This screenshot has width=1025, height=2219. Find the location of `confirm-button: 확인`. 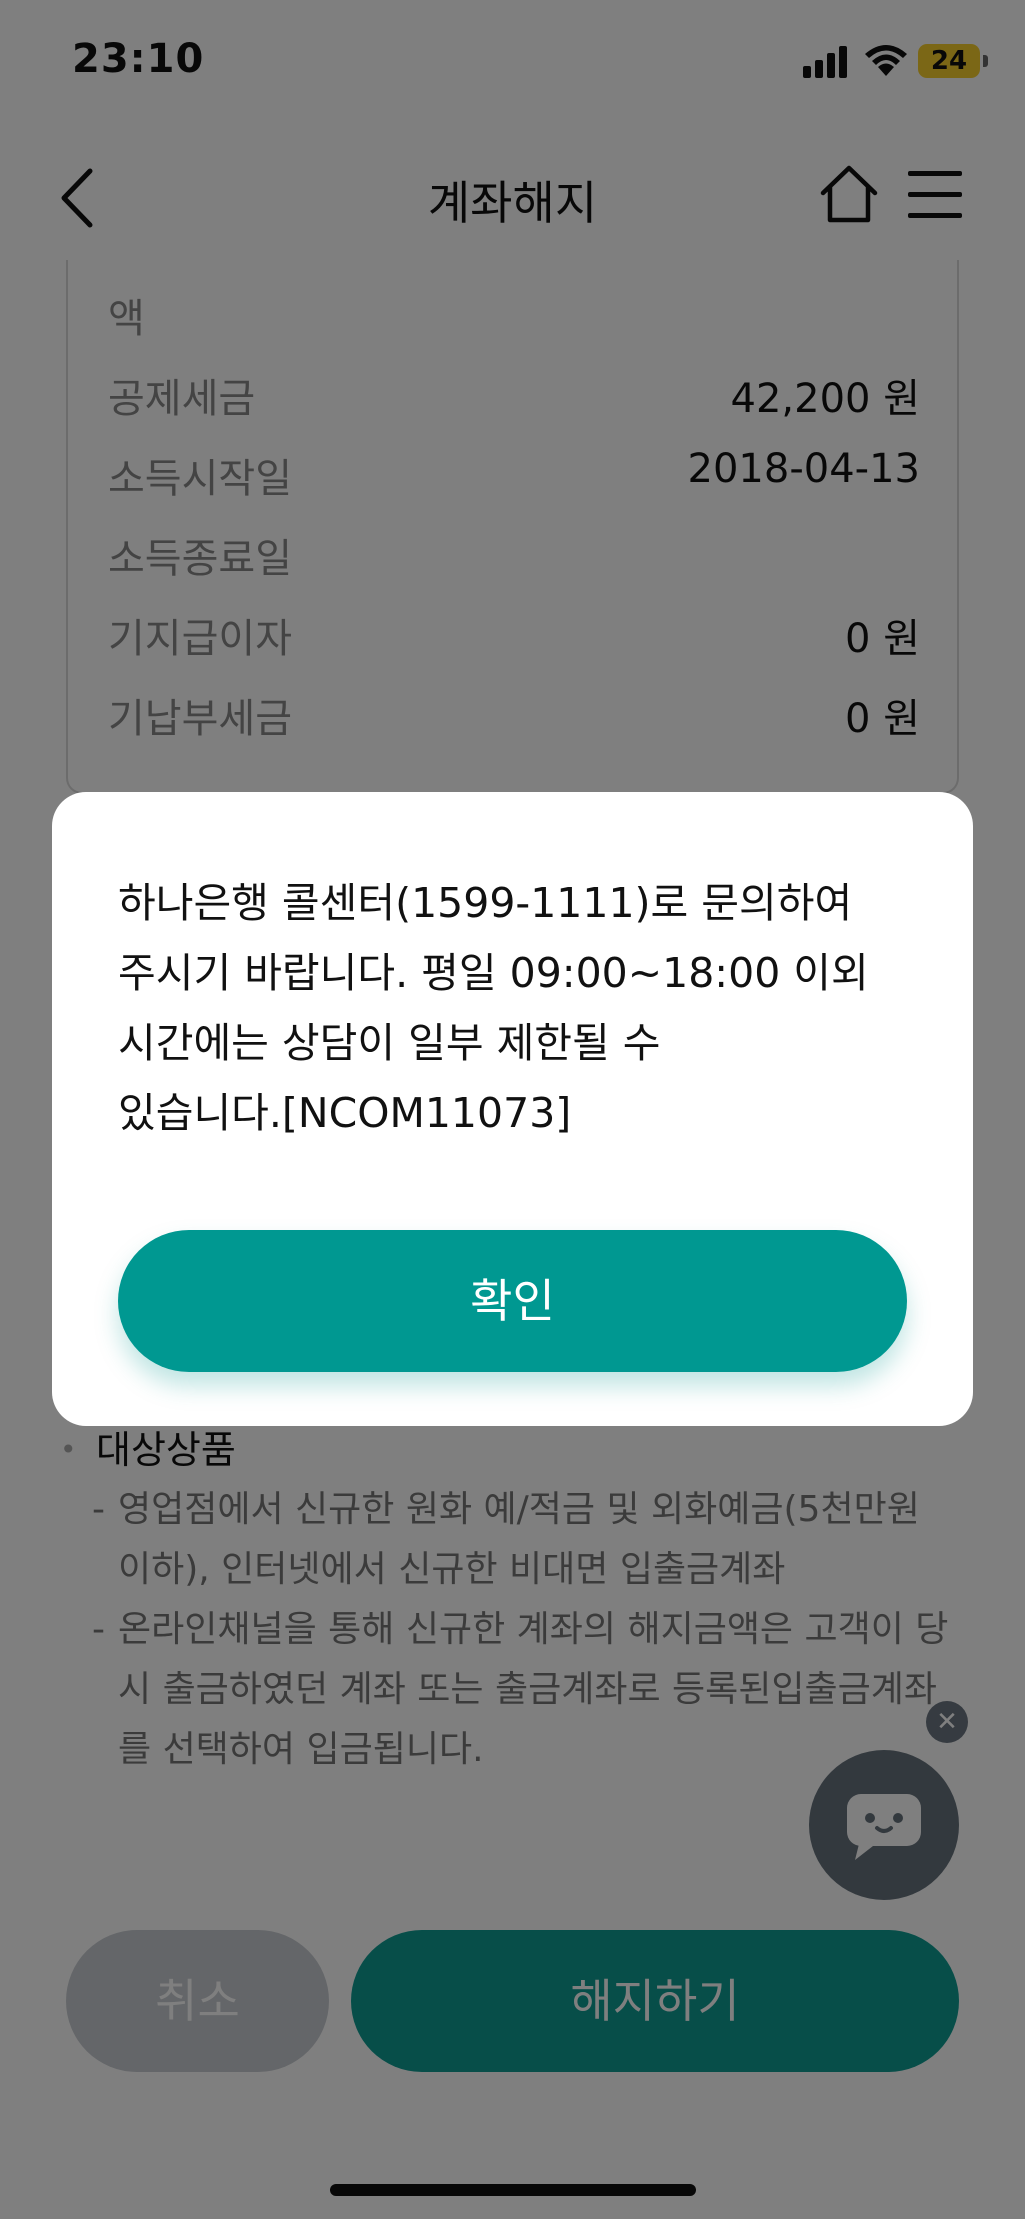

confirm-button: 확인 is located at coordinates (512, 1301).